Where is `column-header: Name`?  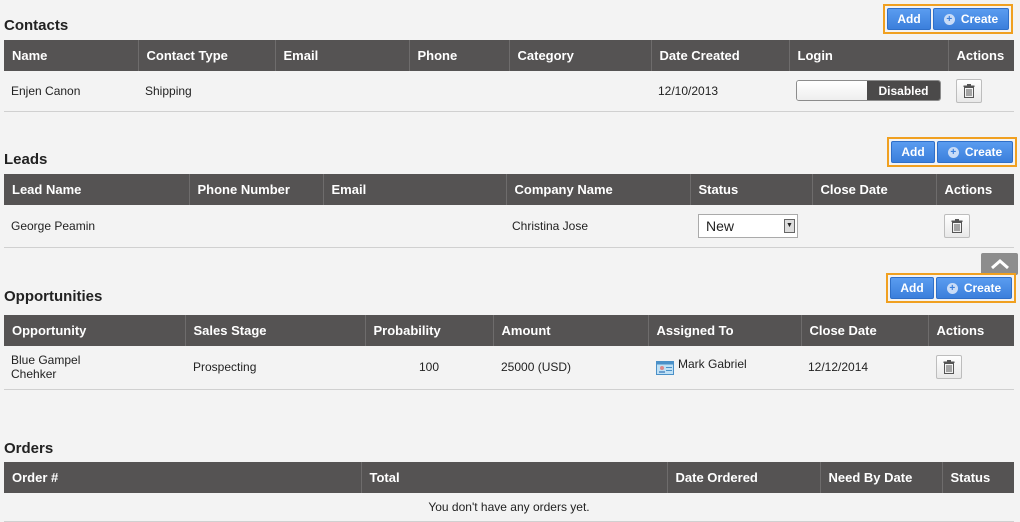 column-header: Name is located at coordinates (71, 55).